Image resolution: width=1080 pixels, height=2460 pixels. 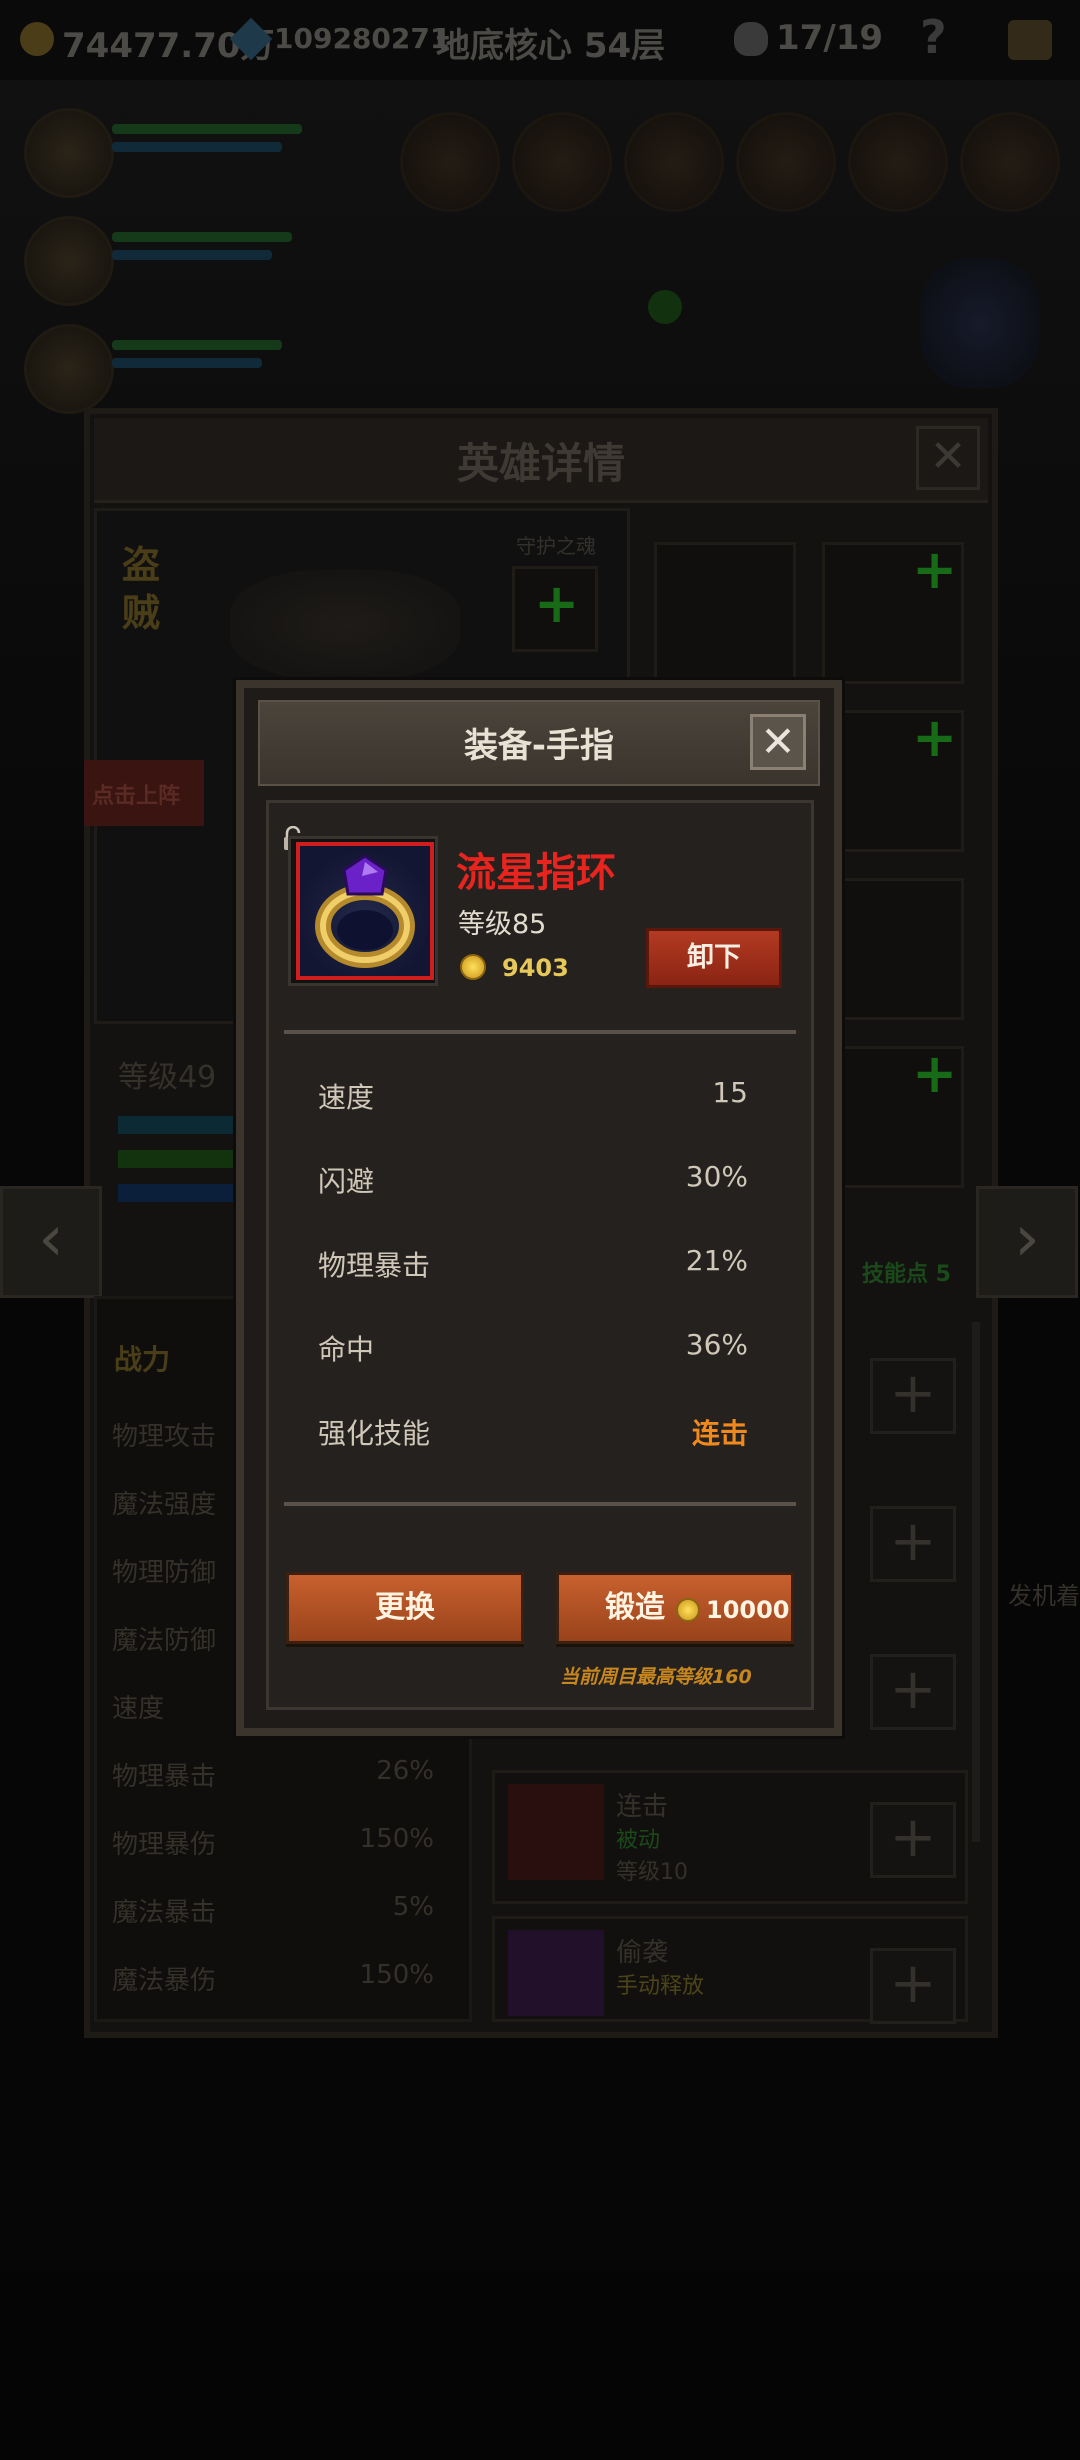 I want to click on hero-sprite, so click(x=345, y=625).